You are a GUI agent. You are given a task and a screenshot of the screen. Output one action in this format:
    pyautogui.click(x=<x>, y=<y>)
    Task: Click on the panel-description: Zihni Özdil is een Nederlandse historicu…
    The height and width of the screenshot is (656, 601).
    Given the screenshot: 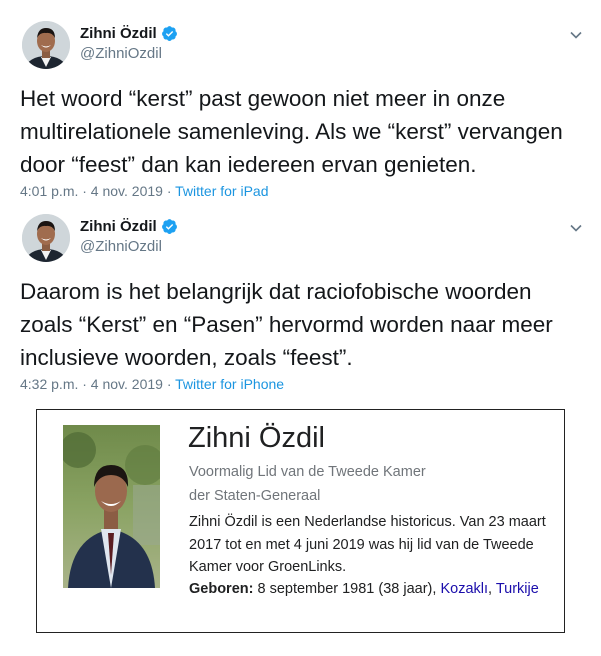 What is the action you would take?
    pyautogui.click(x=367, y=544)
    